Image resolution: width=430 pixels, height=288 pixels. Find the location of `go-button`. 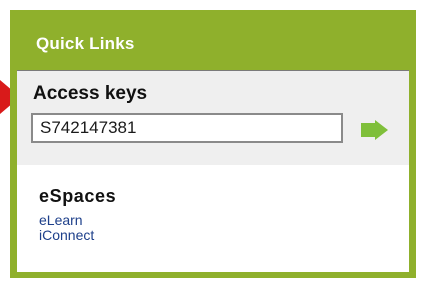

go-button is located at coordinates (374, 130).